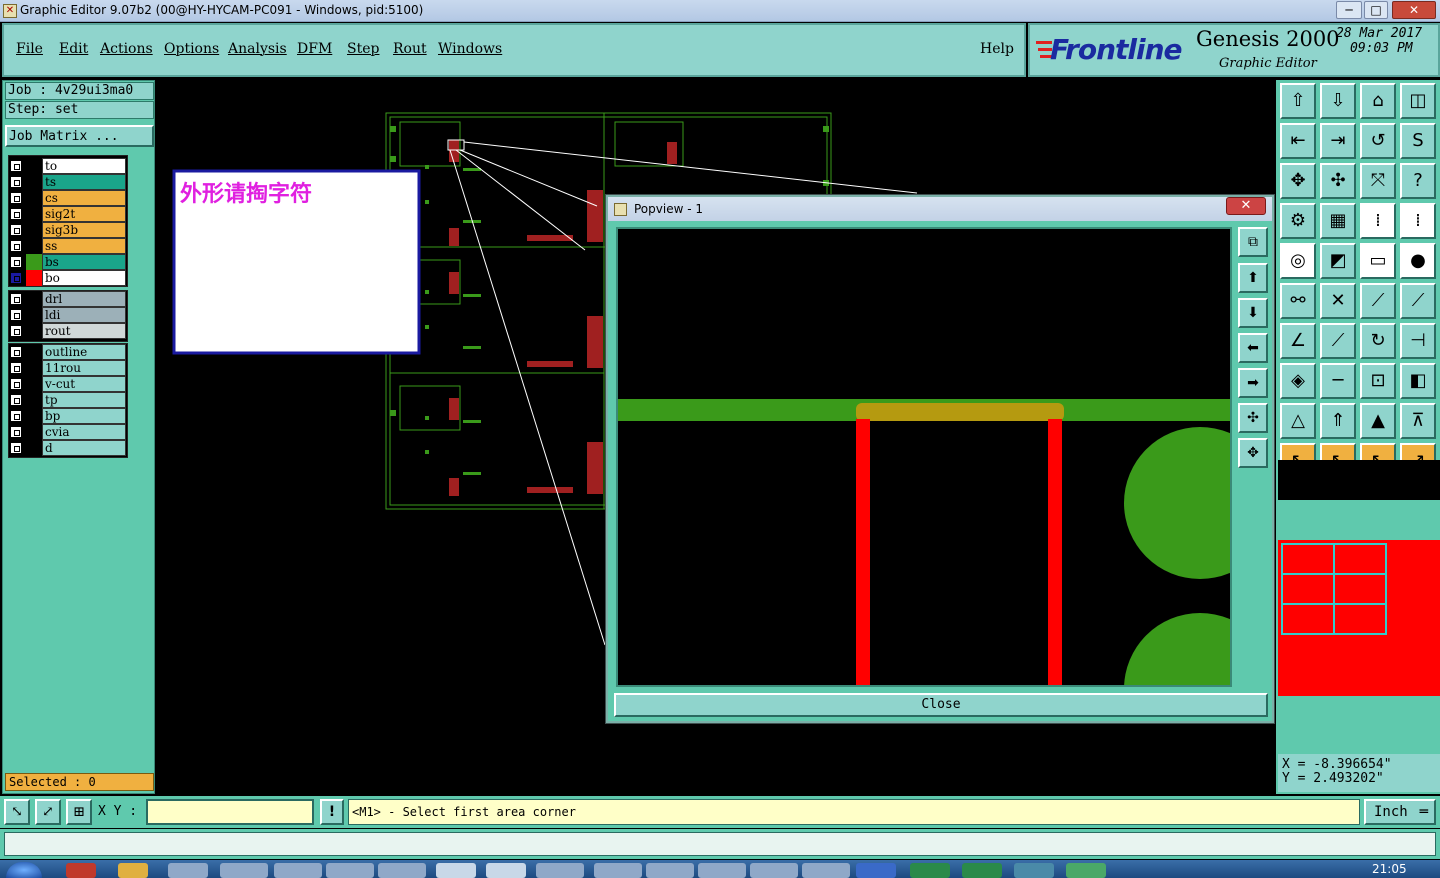 This screenshot has width=1440, height=878. What do you see at coordinates (1338, 221) in the screenshot?
I see `tool-button-14: ▦` at bounding box center [1338, 221].